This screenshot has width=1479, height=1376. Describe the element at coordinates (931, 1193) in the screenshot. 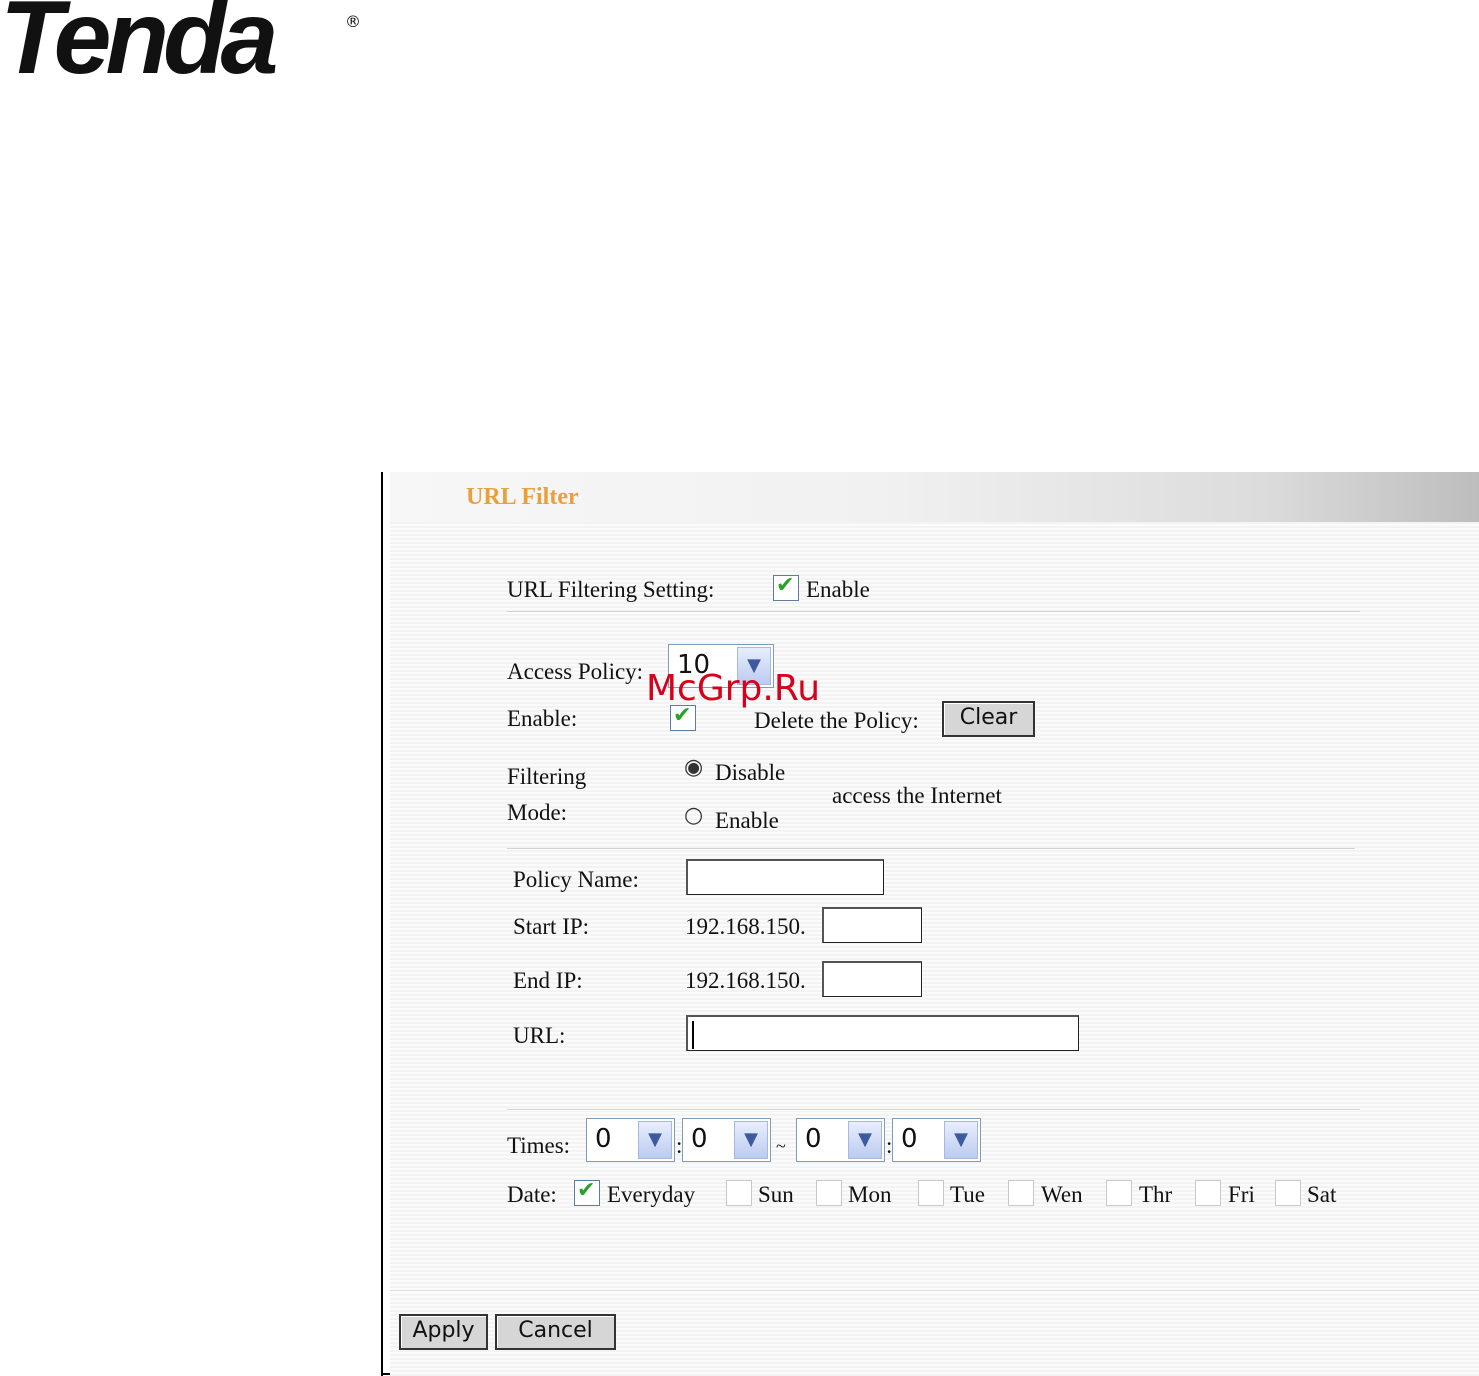

I see `day-tue-checkbox` at that location.